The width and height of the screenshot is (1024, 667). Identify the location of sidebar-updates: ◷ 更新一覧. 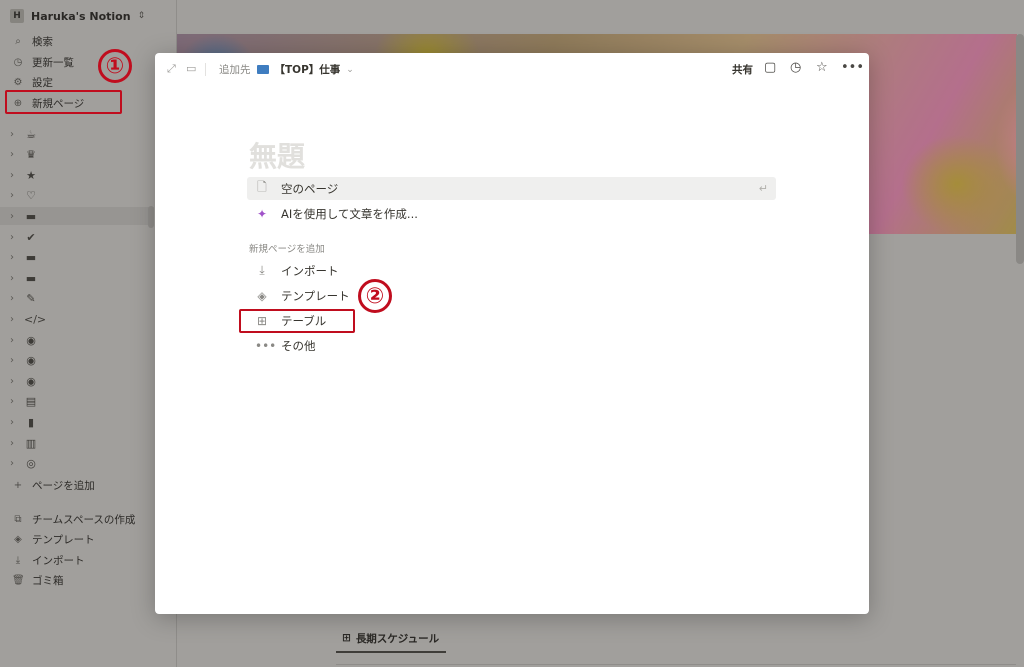
(43, 62).